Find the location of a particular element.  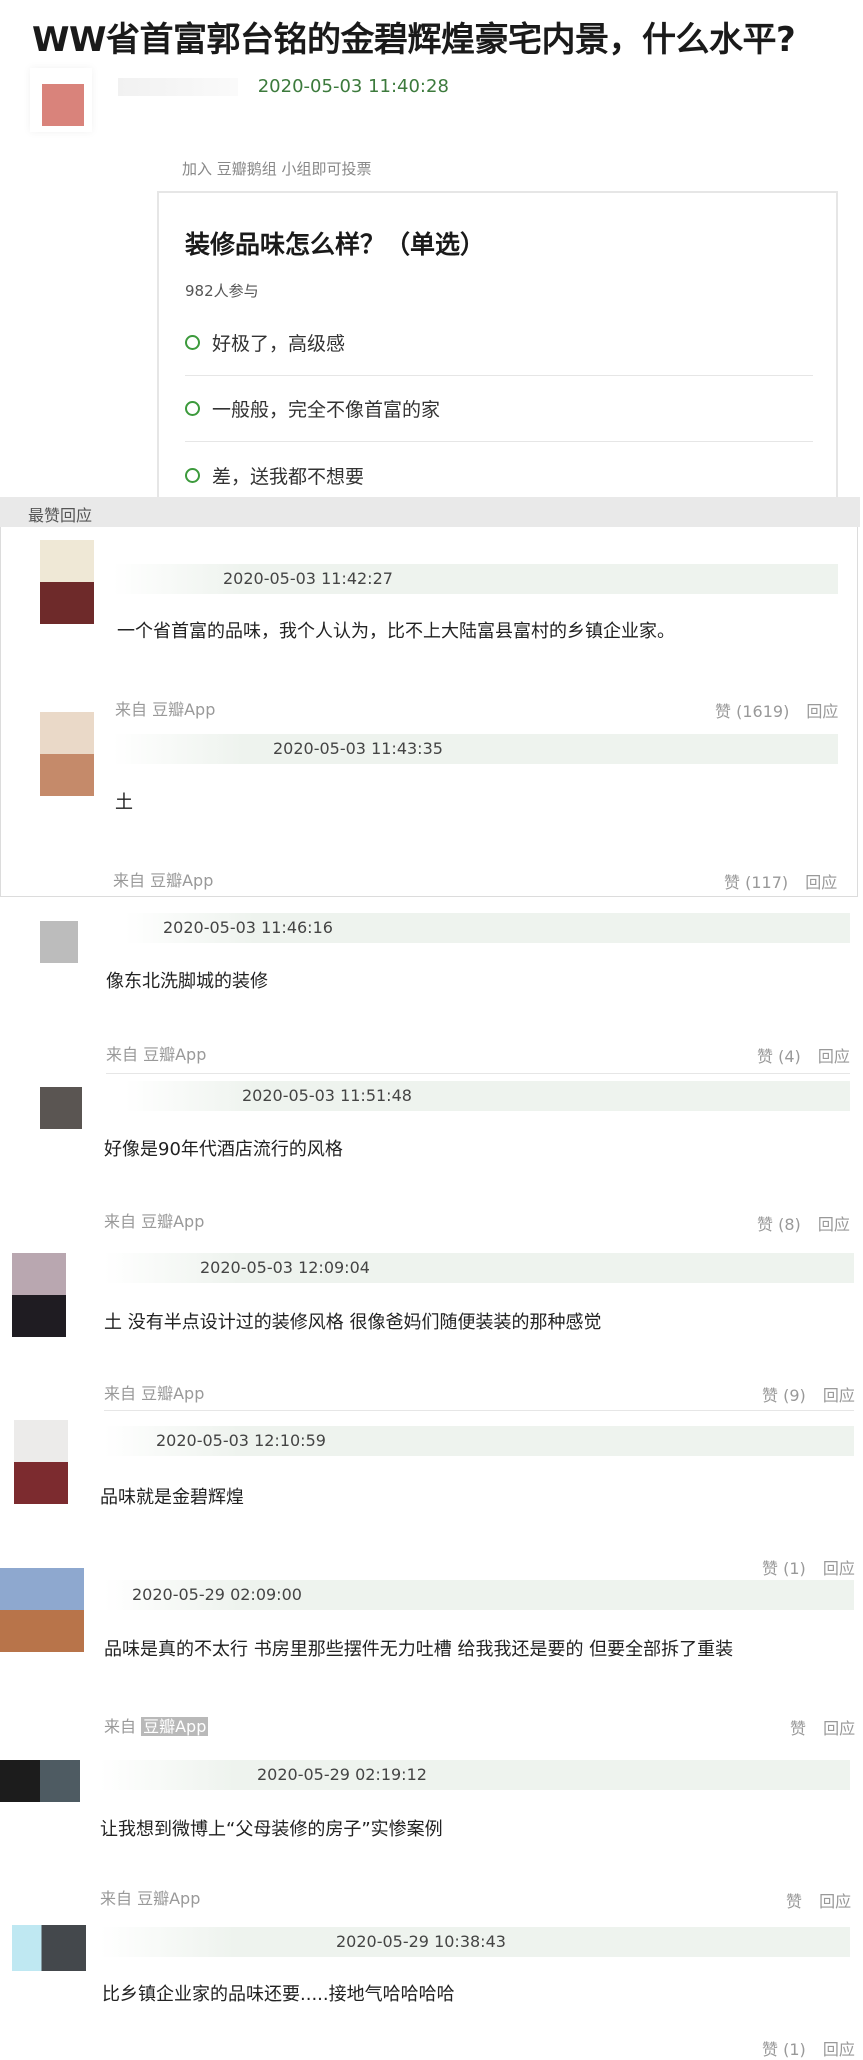

comment-date: 2020-05-29 02:19:12 is located at coordinates (342, 1774).